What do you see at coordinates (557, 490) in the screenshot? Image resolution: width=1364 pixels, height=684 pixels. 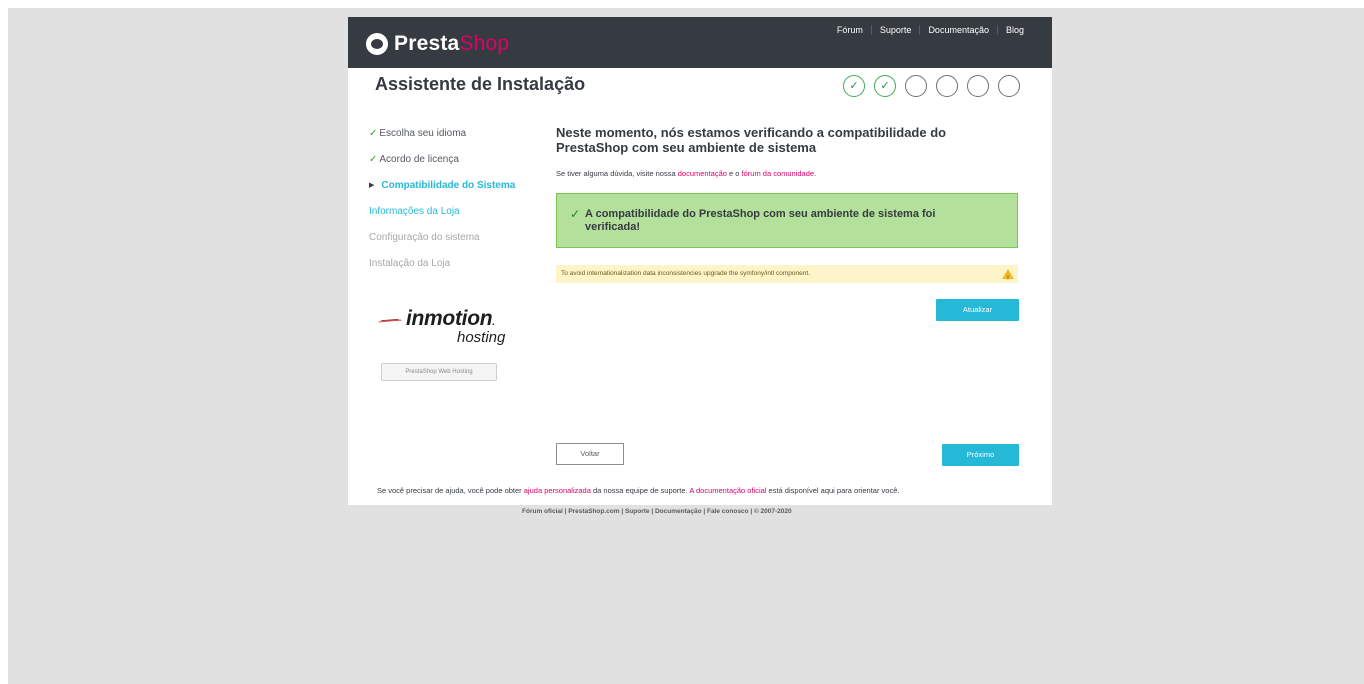 I see `personalized-help-link: ajuda personalizada` at bounding box center [557, 490].